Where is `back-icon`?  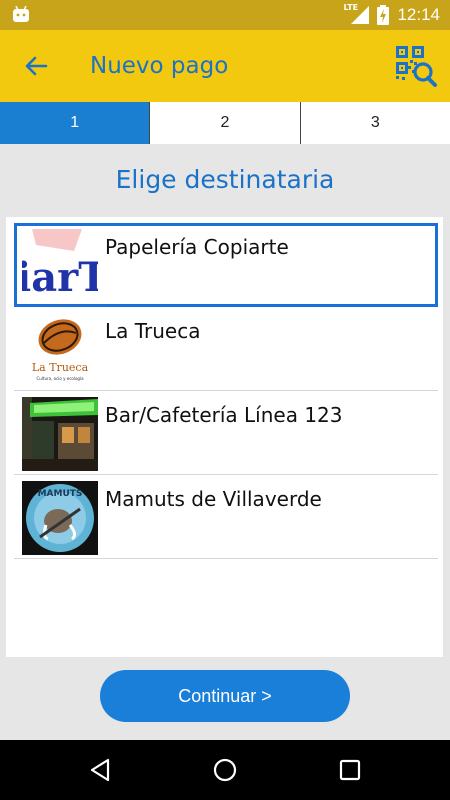 back-icon is located at coordinates (100, 770).